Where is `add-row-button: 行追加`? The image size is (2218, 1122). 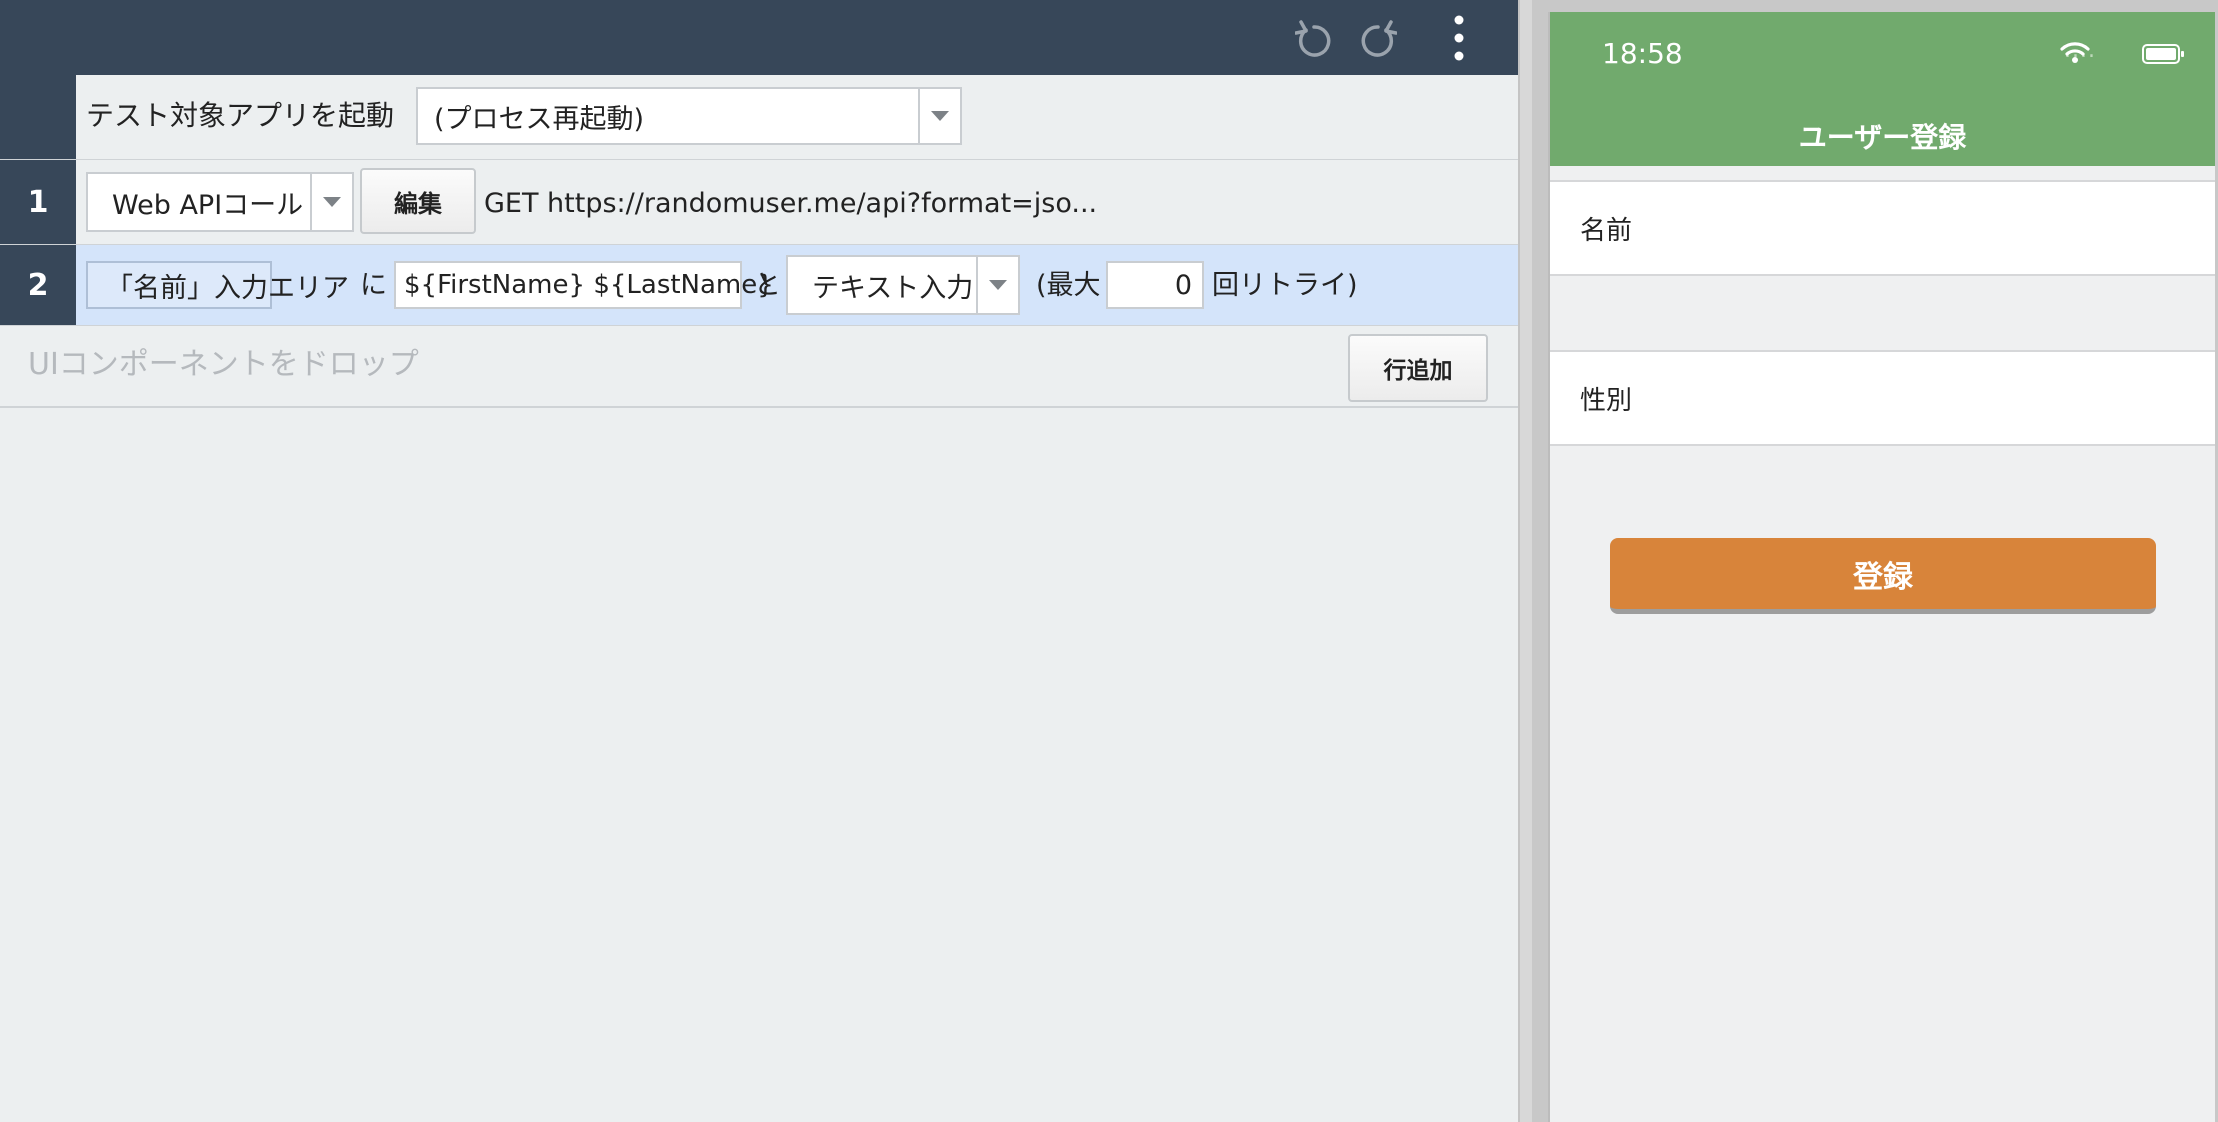
add-row-button: 行追加 is located at coordinates (1418, 368).